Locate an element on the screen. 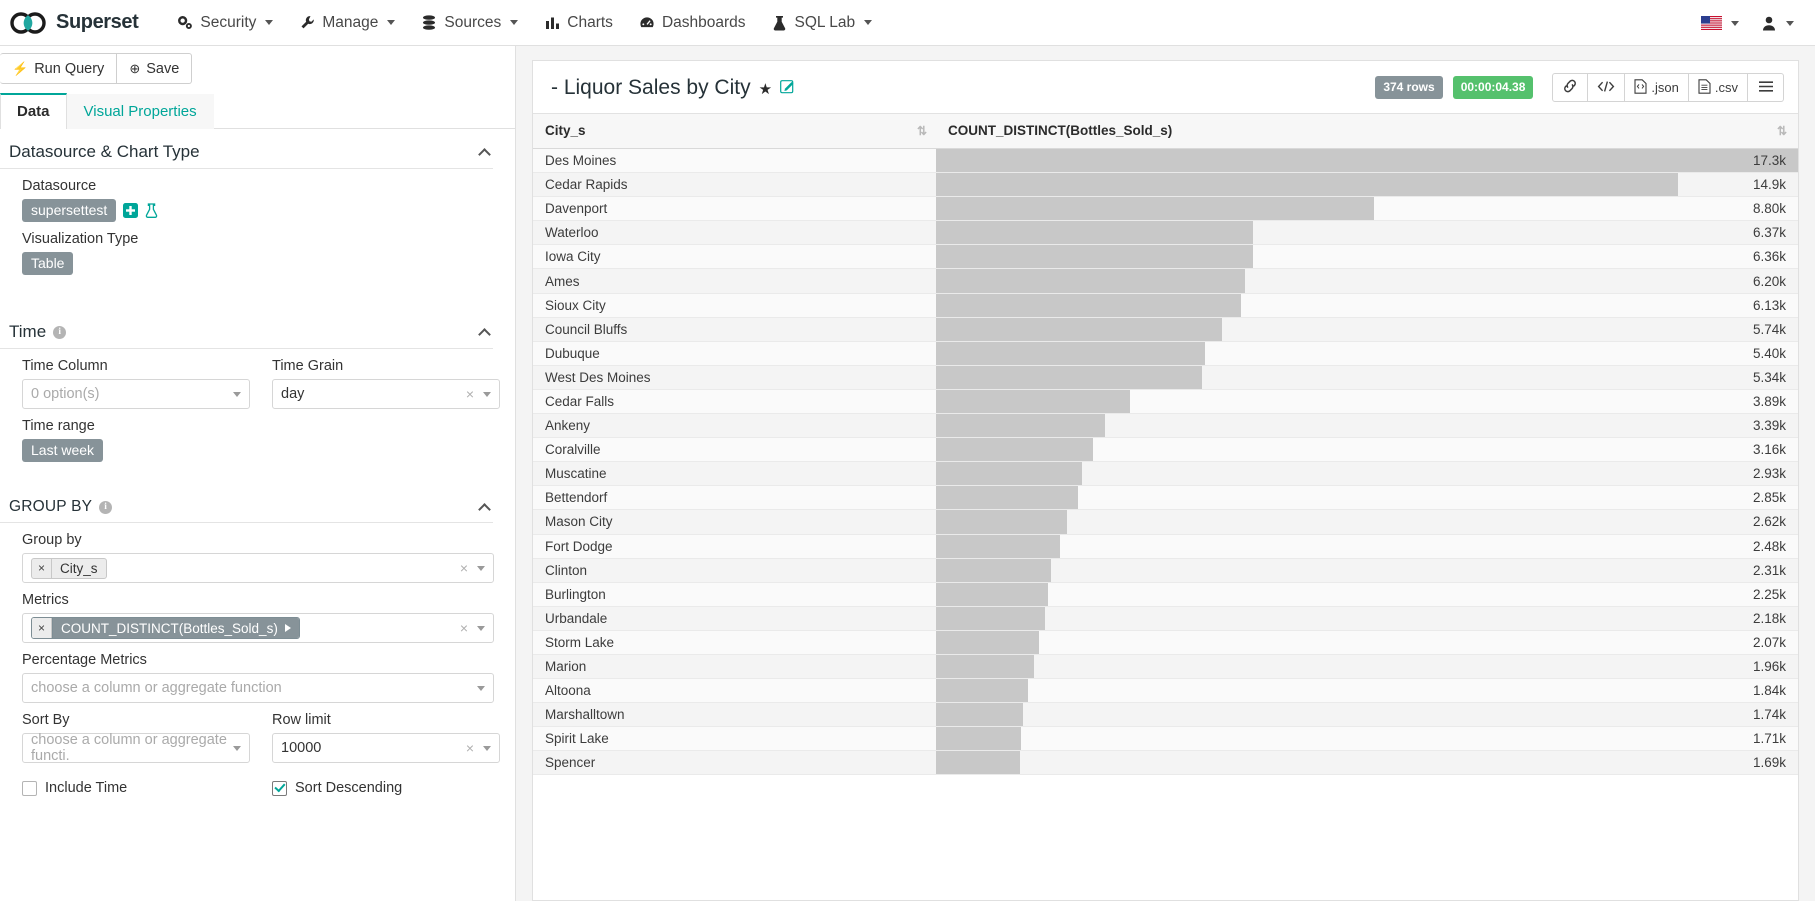 Image resolution: width=1815 pixels, height=901 pixels. time-grain-select: day × is located at coordinates (386, 394).